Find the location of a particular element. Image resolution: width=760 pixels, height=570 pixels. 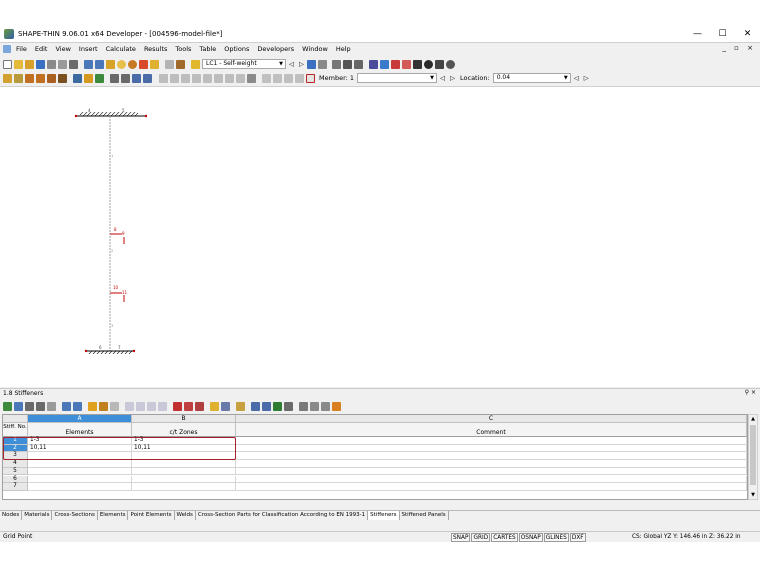

rotate-icon is located at coordinates (384, 64).